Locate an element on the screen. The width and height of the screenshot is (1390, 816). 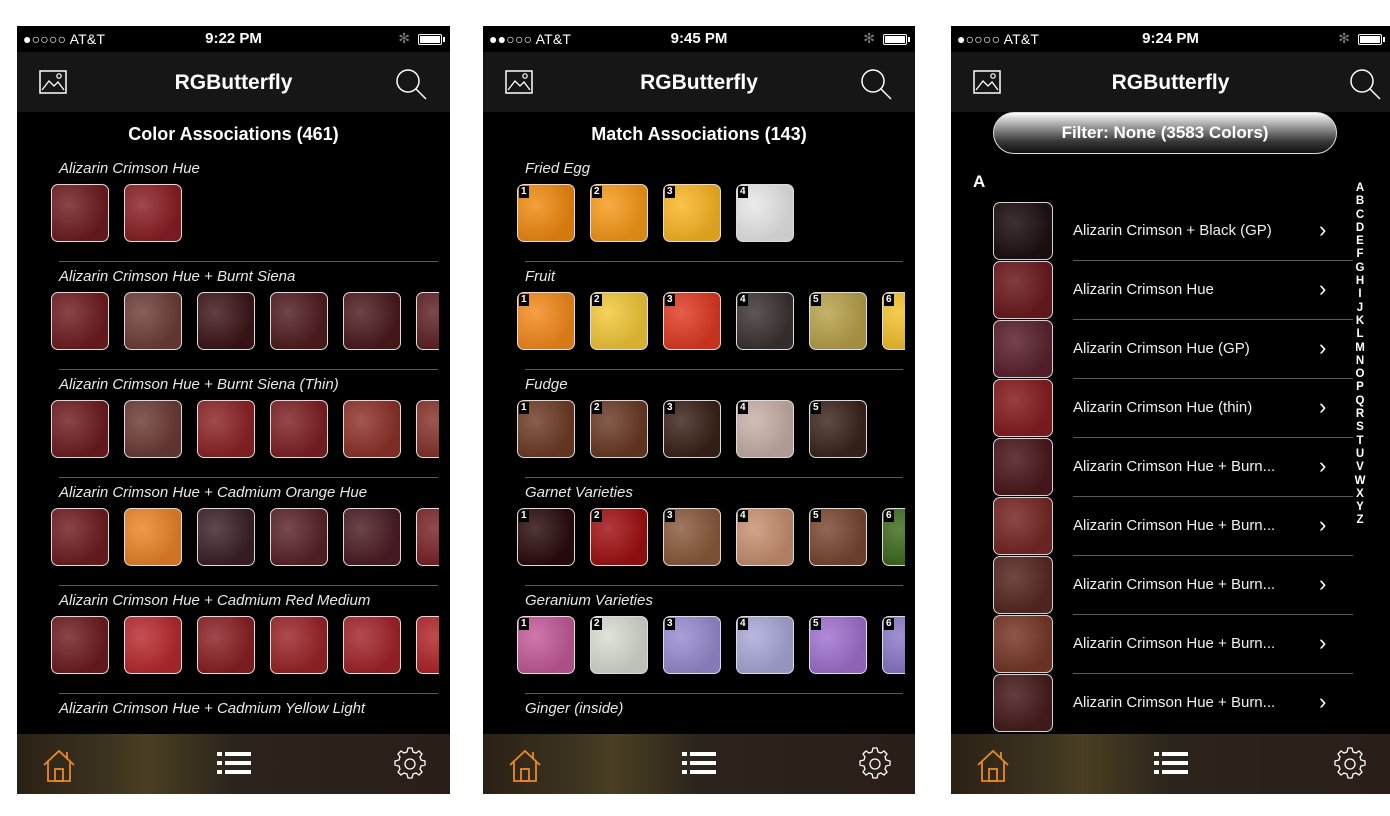
color-list-row: Alizarin Crimson Hue (GP) › is located at coordinates (1170, 349).